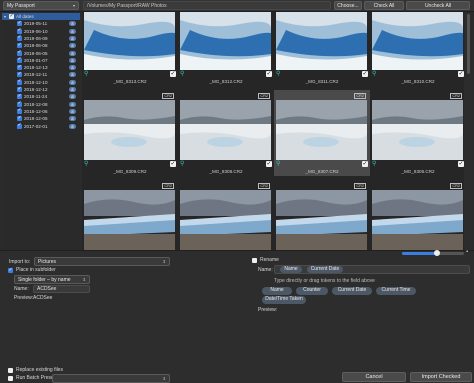  I want to click on date-label: 2019-06-10, so click(36, 31).